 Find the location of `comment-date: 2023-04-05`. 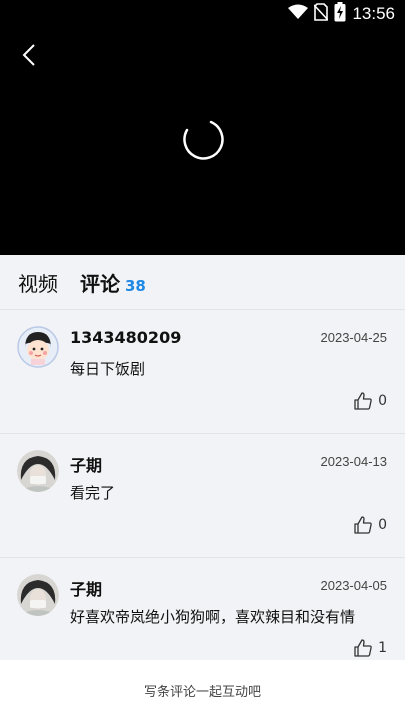

comment-date: 2023-04-05 is located at coordinates (354, 585).